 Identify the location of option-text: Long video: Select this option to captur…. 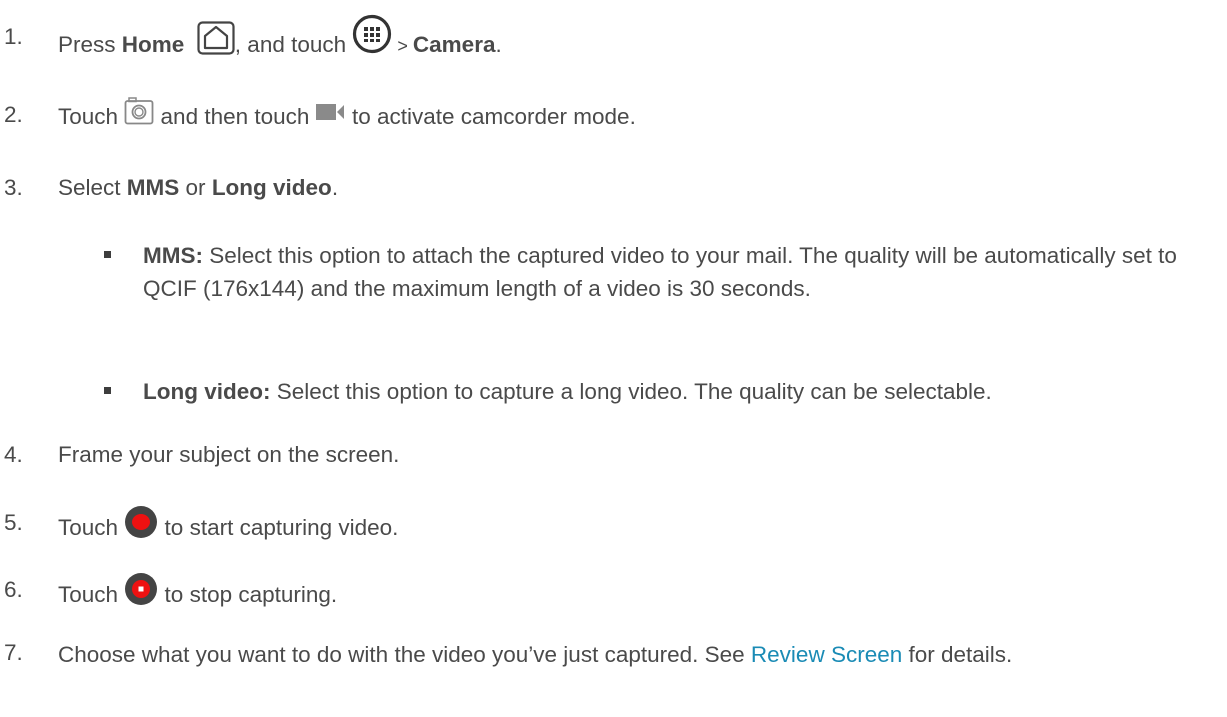
(567, 391).